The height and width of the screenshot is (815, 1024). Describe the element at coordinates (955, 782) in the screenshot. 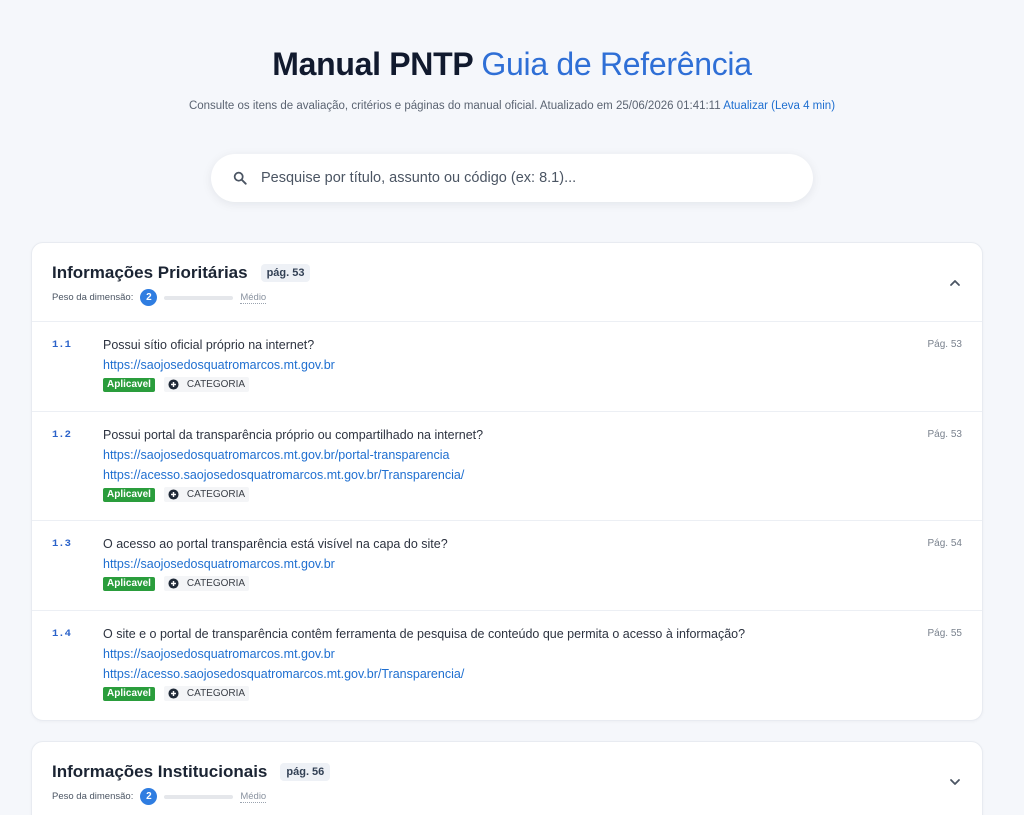

I see `chevron-down-icon` at that location.